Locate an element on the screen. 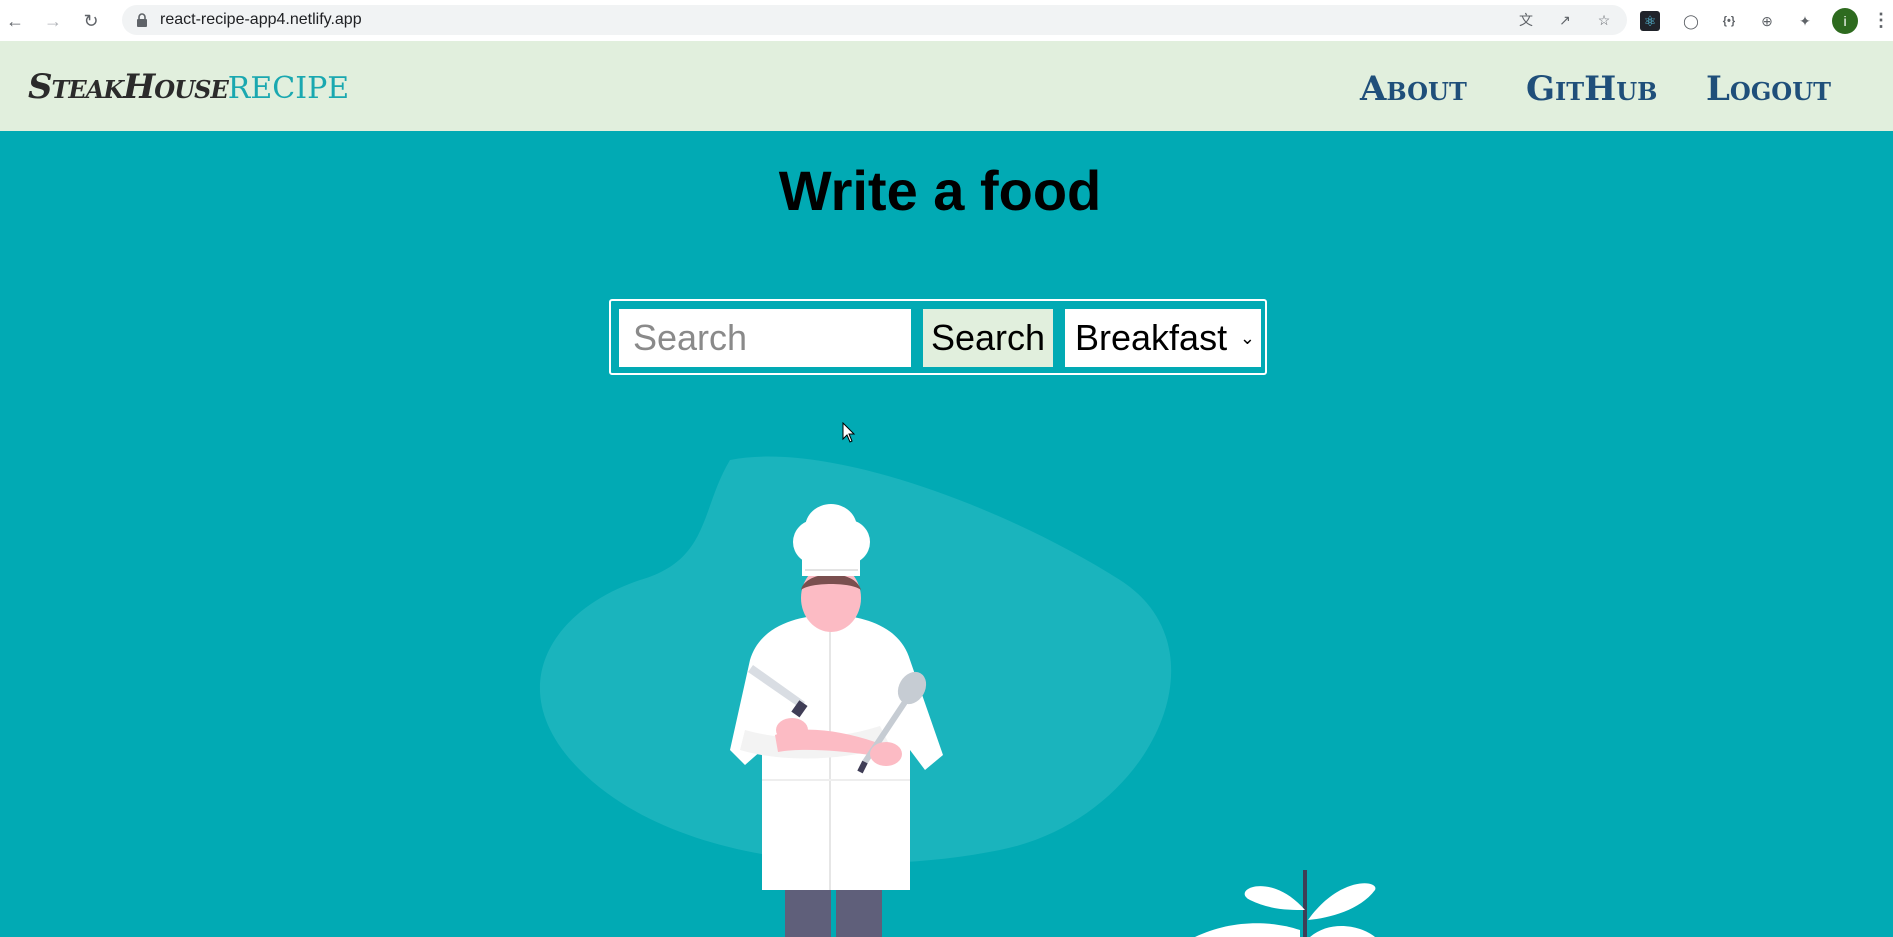  code-icon: ⊕ is located at coordinates (1767, 21).